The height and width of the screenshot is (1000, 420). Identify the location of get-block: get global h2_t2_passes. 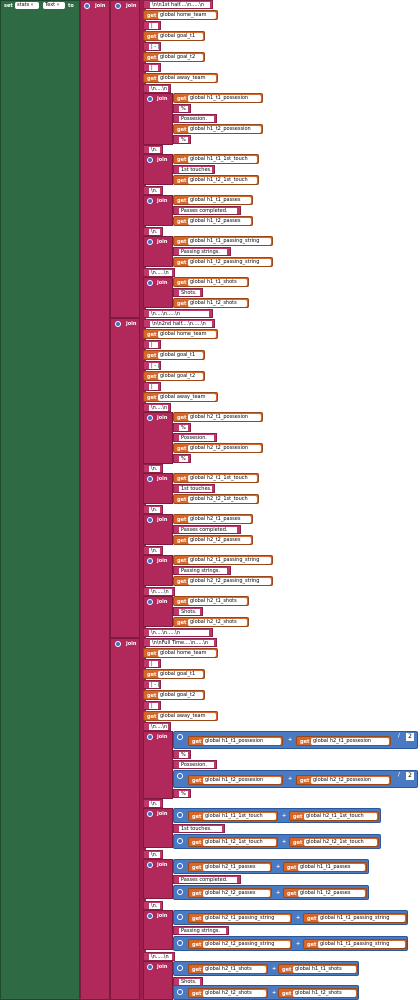
(213, 540).